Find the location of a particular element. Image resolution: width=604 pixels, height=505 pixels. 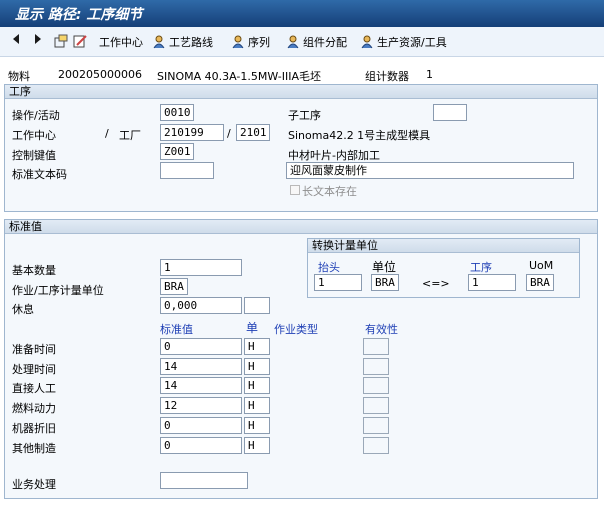

long-text-checkbox is located at coordinates (295, 190).